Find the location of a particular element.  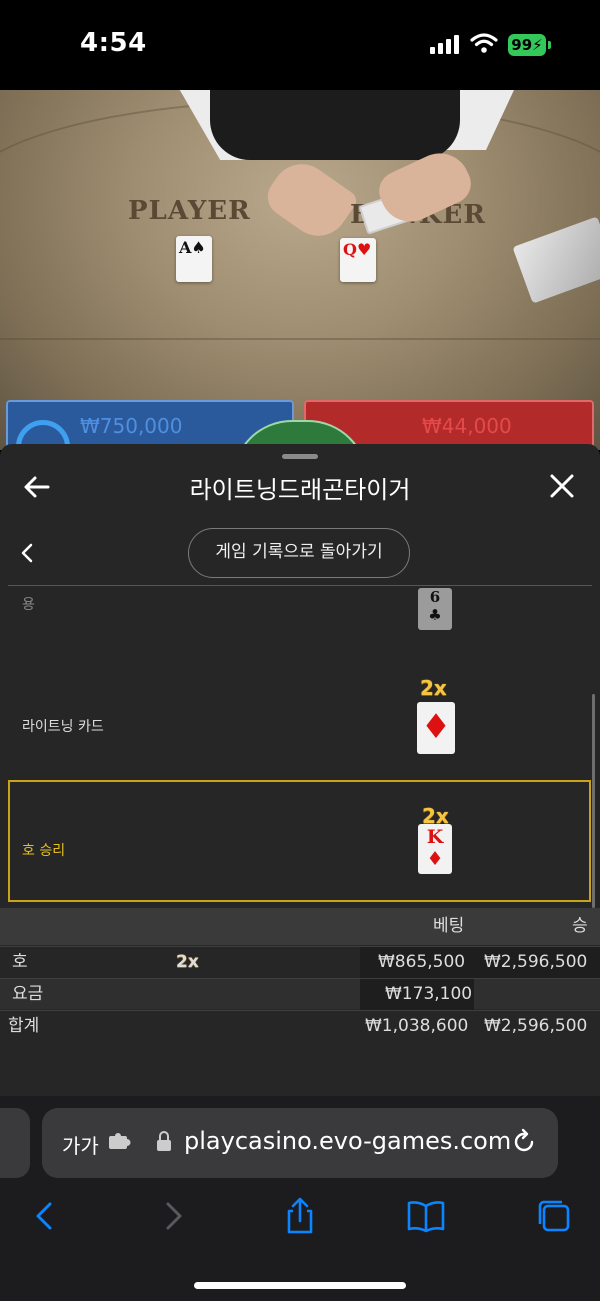

tiger-card: K ♦ is located at coordinates (435, 849).